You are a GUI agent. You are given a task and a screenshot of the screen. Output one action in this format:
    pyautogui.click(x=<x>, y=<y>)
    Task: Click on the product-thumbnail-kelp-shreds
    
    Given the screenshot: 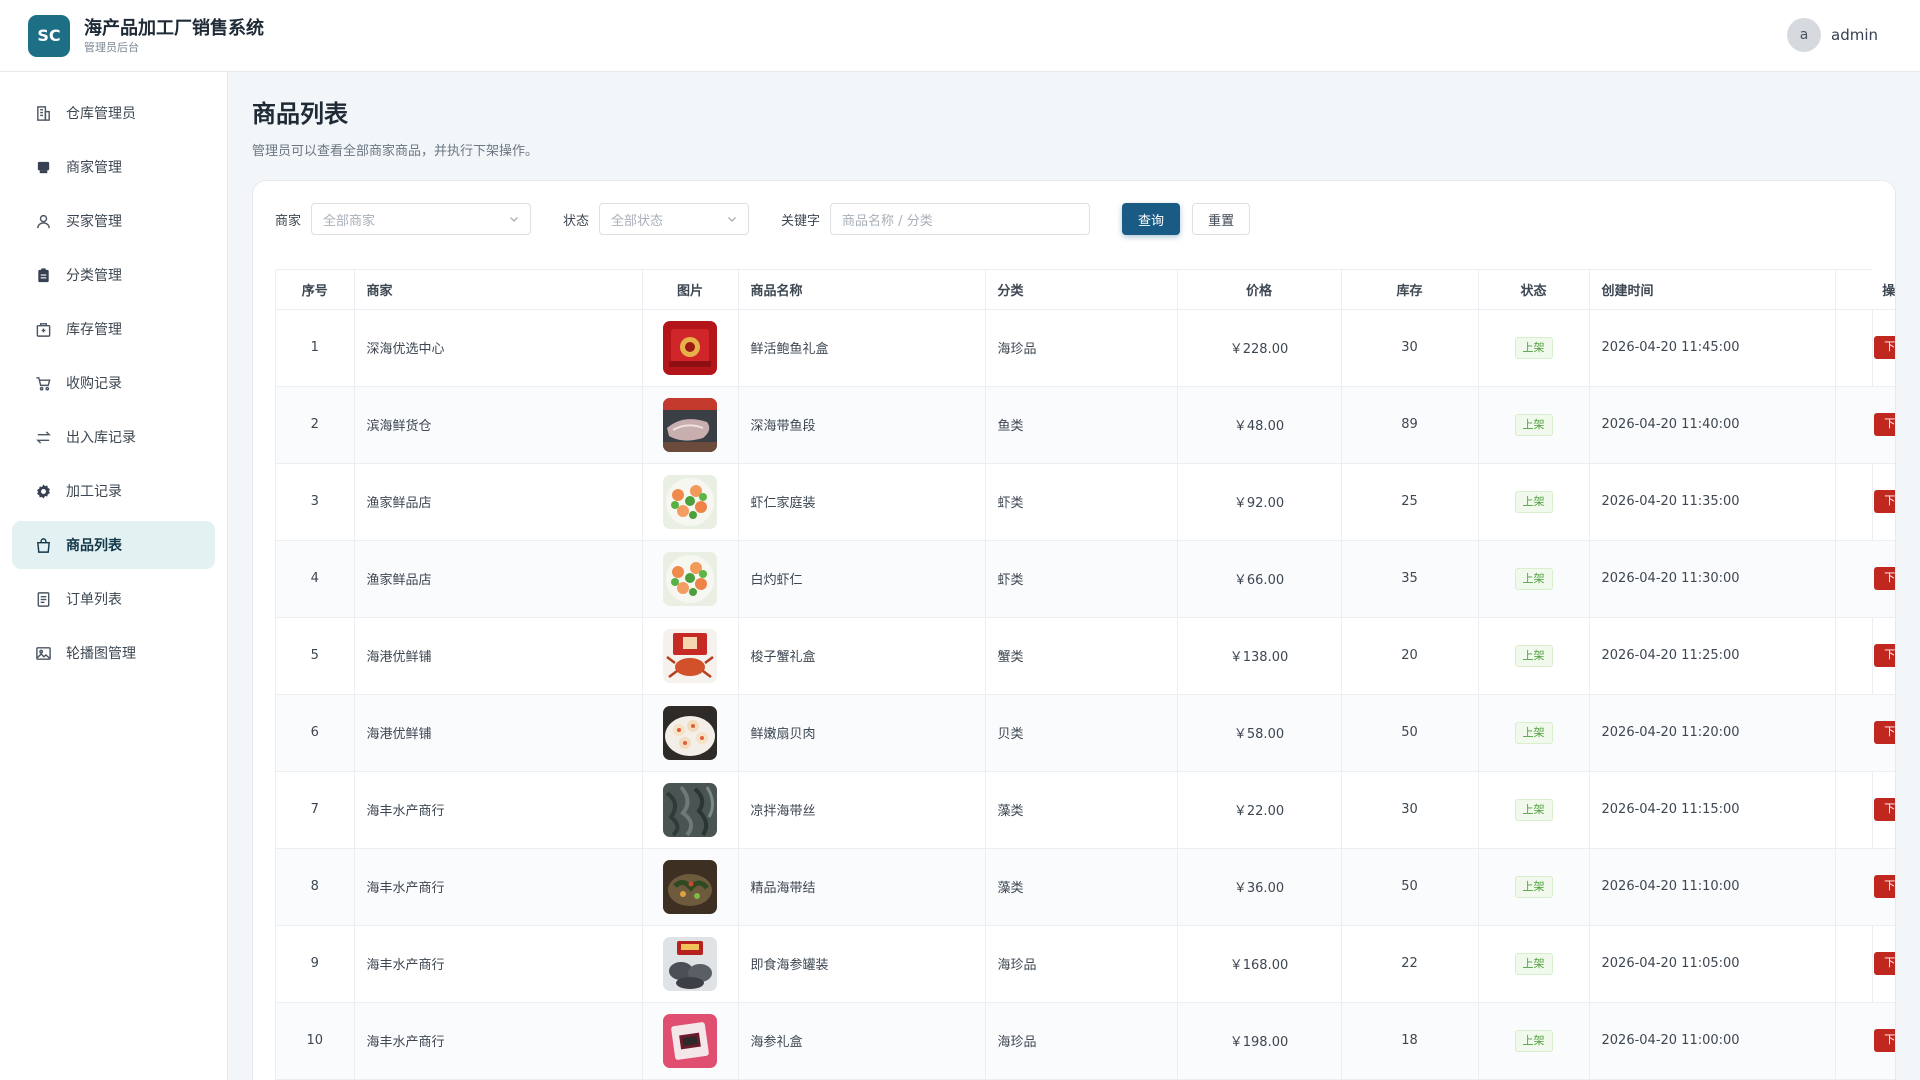 What is the action you would take?
    pyautogui.click(x=690, y=809)
    